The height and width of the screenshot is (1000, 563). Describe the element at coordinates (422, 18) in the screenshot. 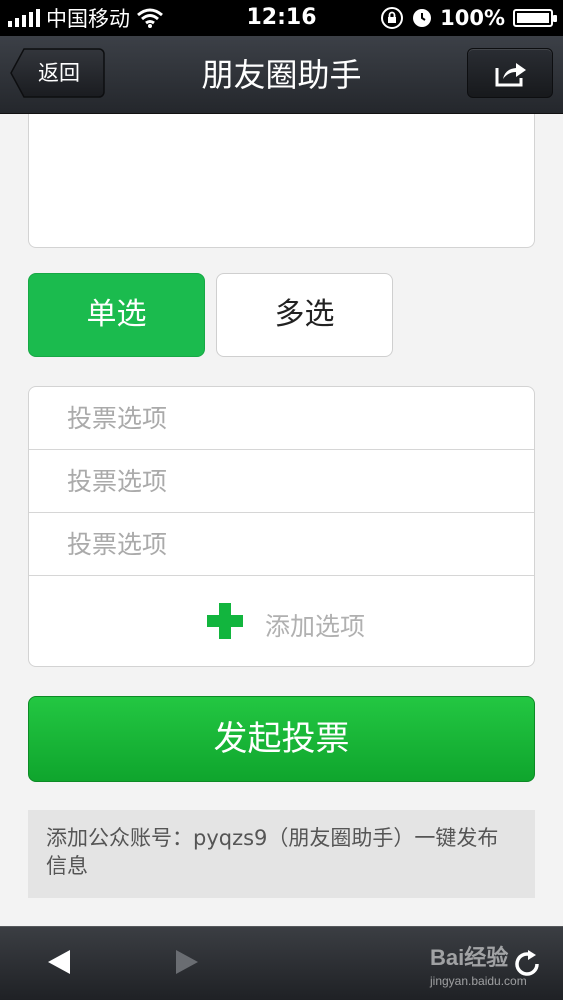

I see `alarm-icon` at that location.